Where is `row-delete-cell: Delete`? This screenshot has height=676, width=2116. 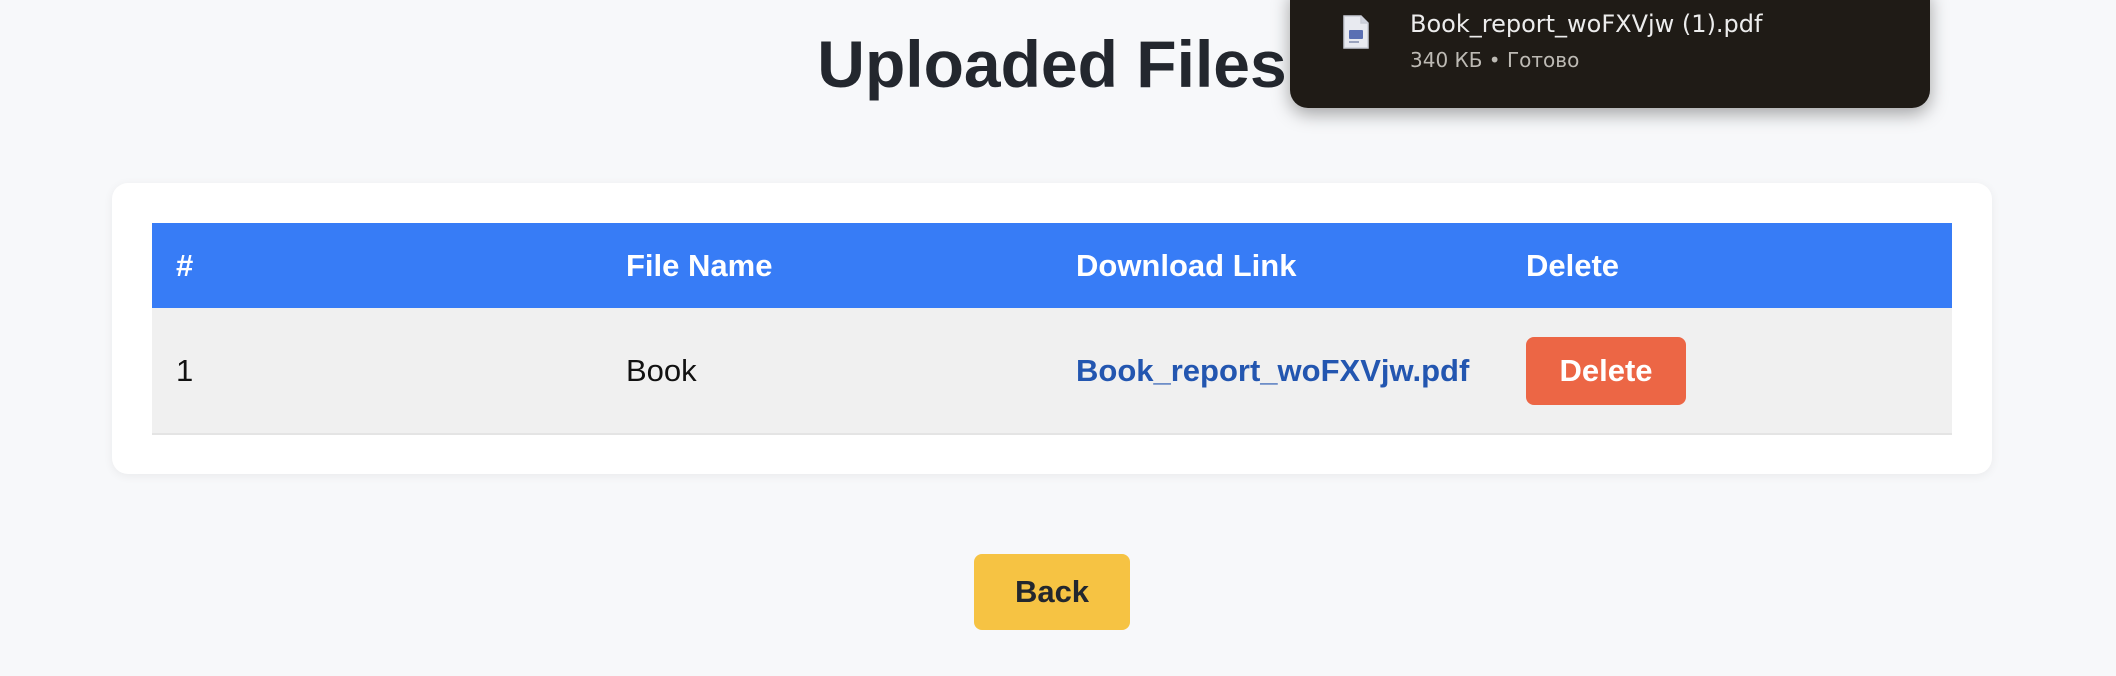
row-delete-cell: Delete is located at coordinates (1727, 371).